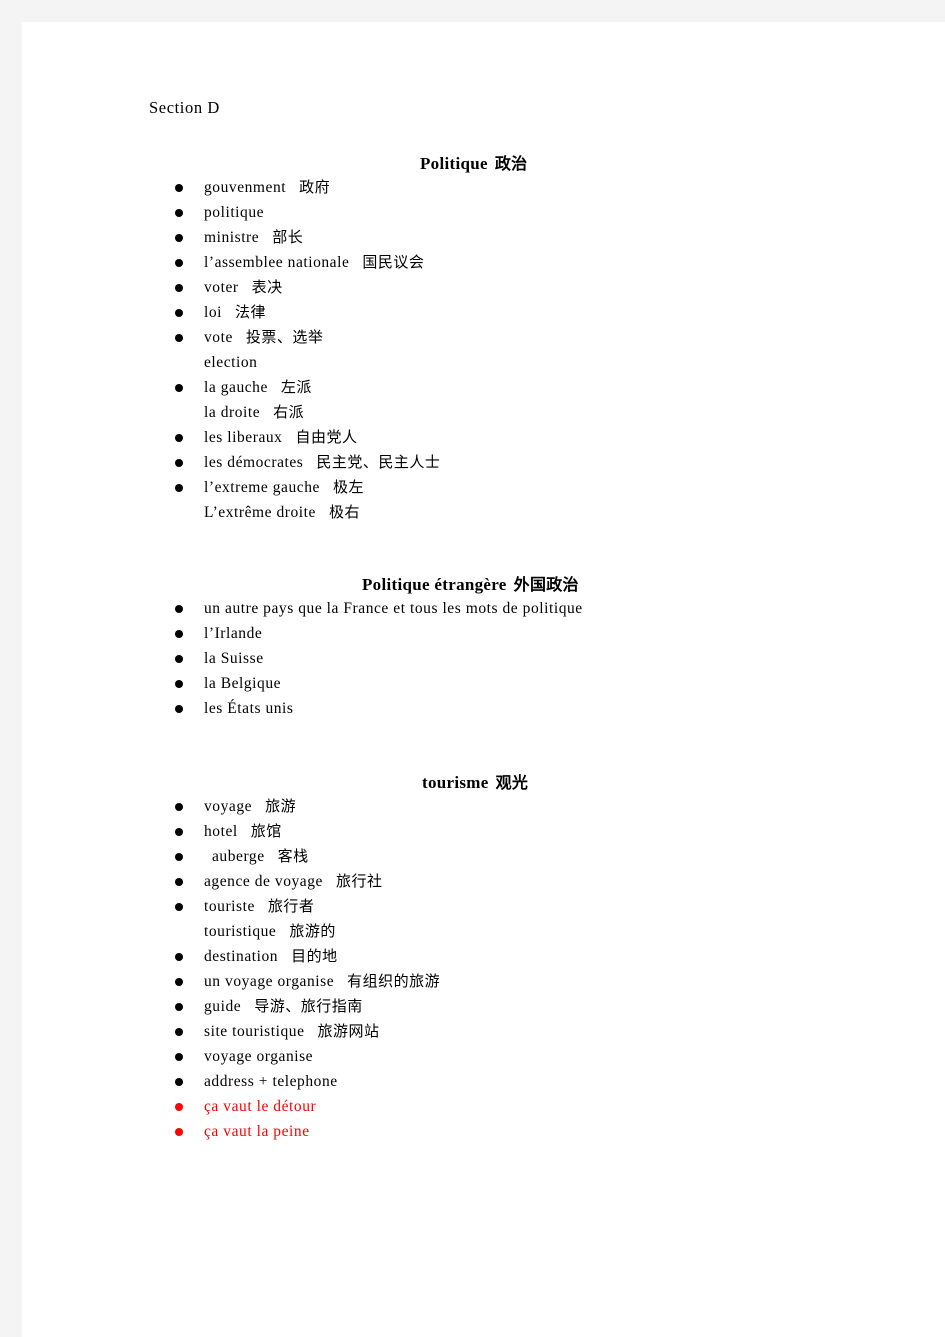  Describe the element at coordinates (348, 487) in the screenshot. I see `term-chinese: 极左` at that location.